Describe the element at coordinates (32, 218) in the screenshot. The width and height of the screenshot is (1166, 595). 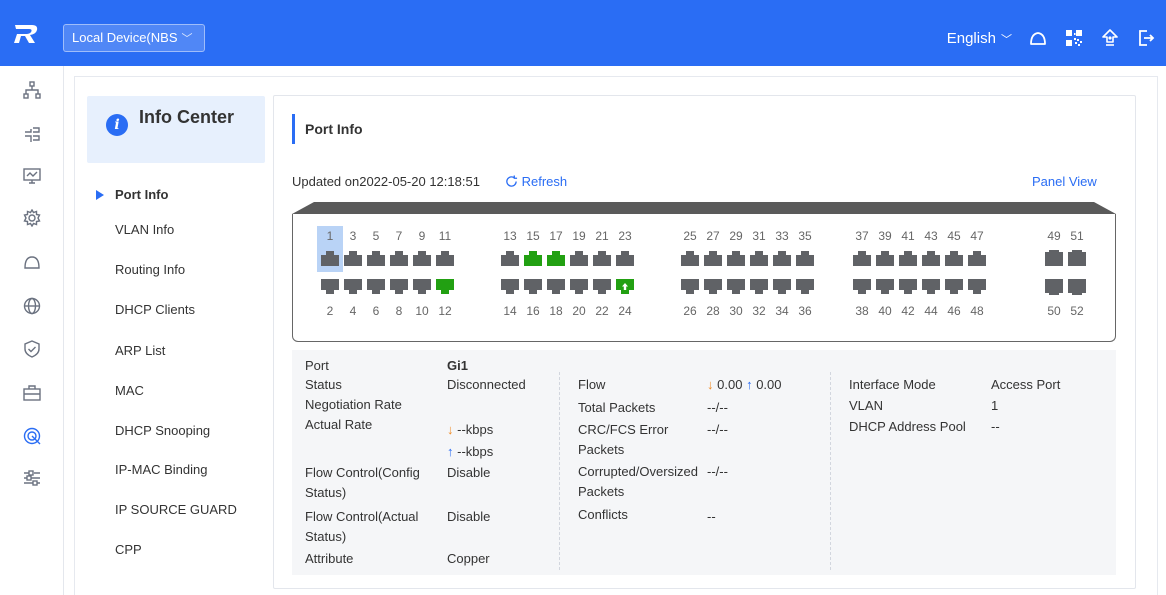
I see `settings-icon` at that location.